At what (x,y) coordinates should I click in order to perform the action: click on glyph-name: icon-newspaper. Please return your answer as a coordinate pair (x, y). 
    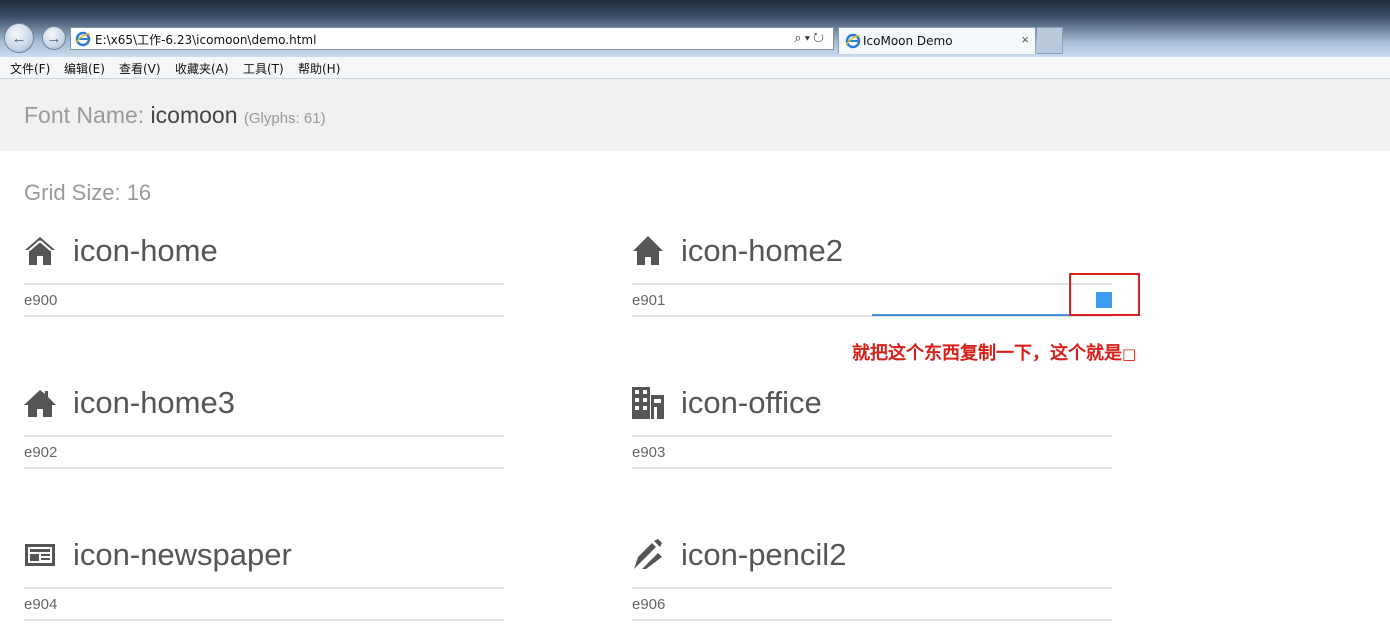
    Looking at the image, I should click on (182, 554).